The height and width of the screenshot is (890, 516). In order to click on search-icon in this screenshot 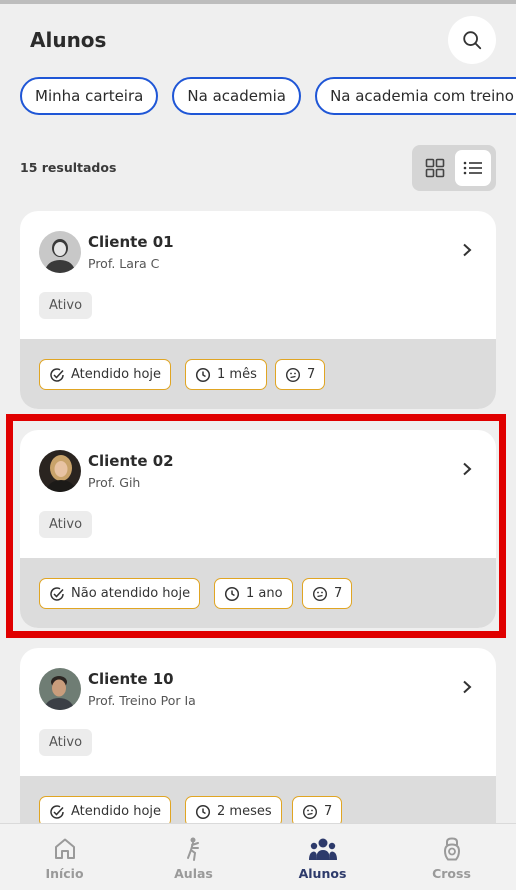, I will do `click(472, 40)`.